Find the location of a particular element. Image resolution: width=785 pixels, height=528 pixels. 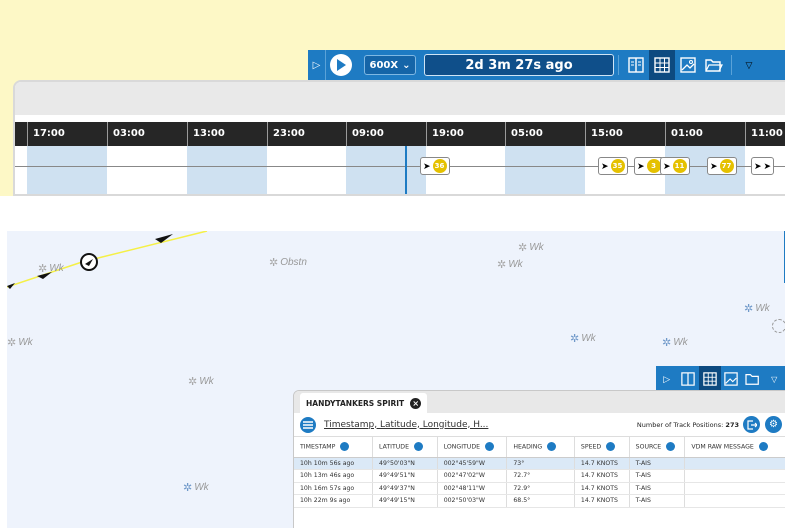

split-view-icon is located at coordinates (636, 65).